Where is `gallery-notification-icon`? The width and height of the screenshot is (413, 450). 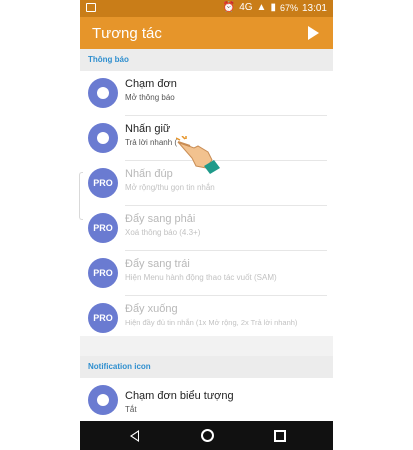 gallery-notification-icon is located at coordinates (91, 7).